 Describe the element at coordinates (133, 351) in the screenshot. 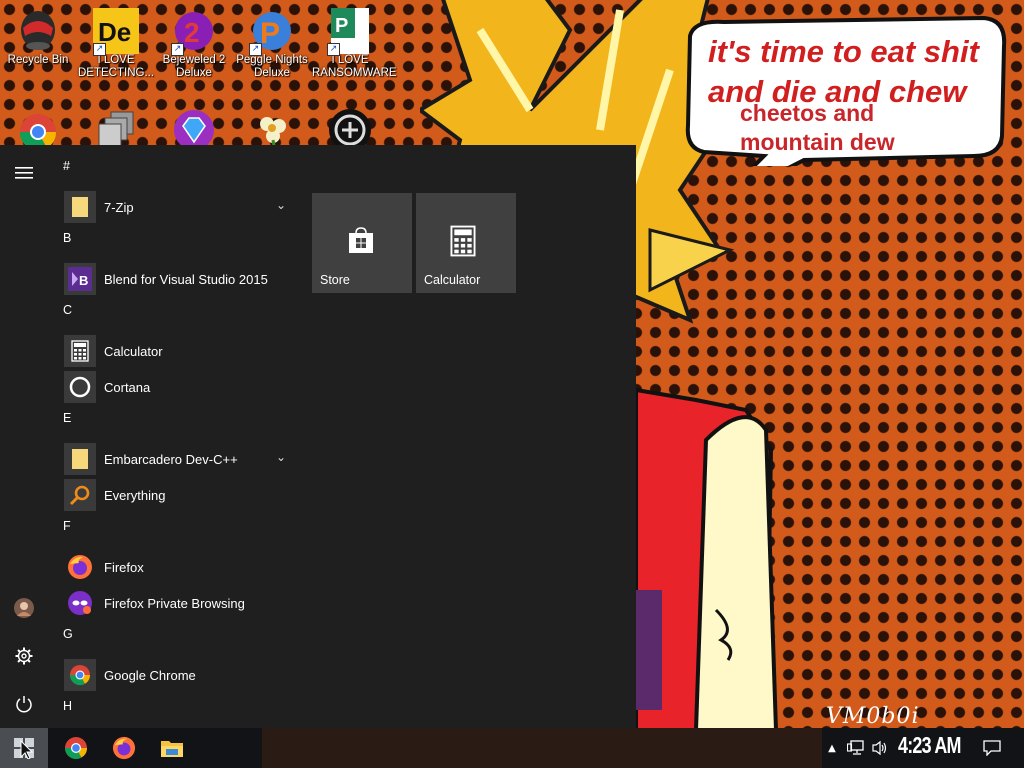

I see `app-item-label: Calculator` at that location.